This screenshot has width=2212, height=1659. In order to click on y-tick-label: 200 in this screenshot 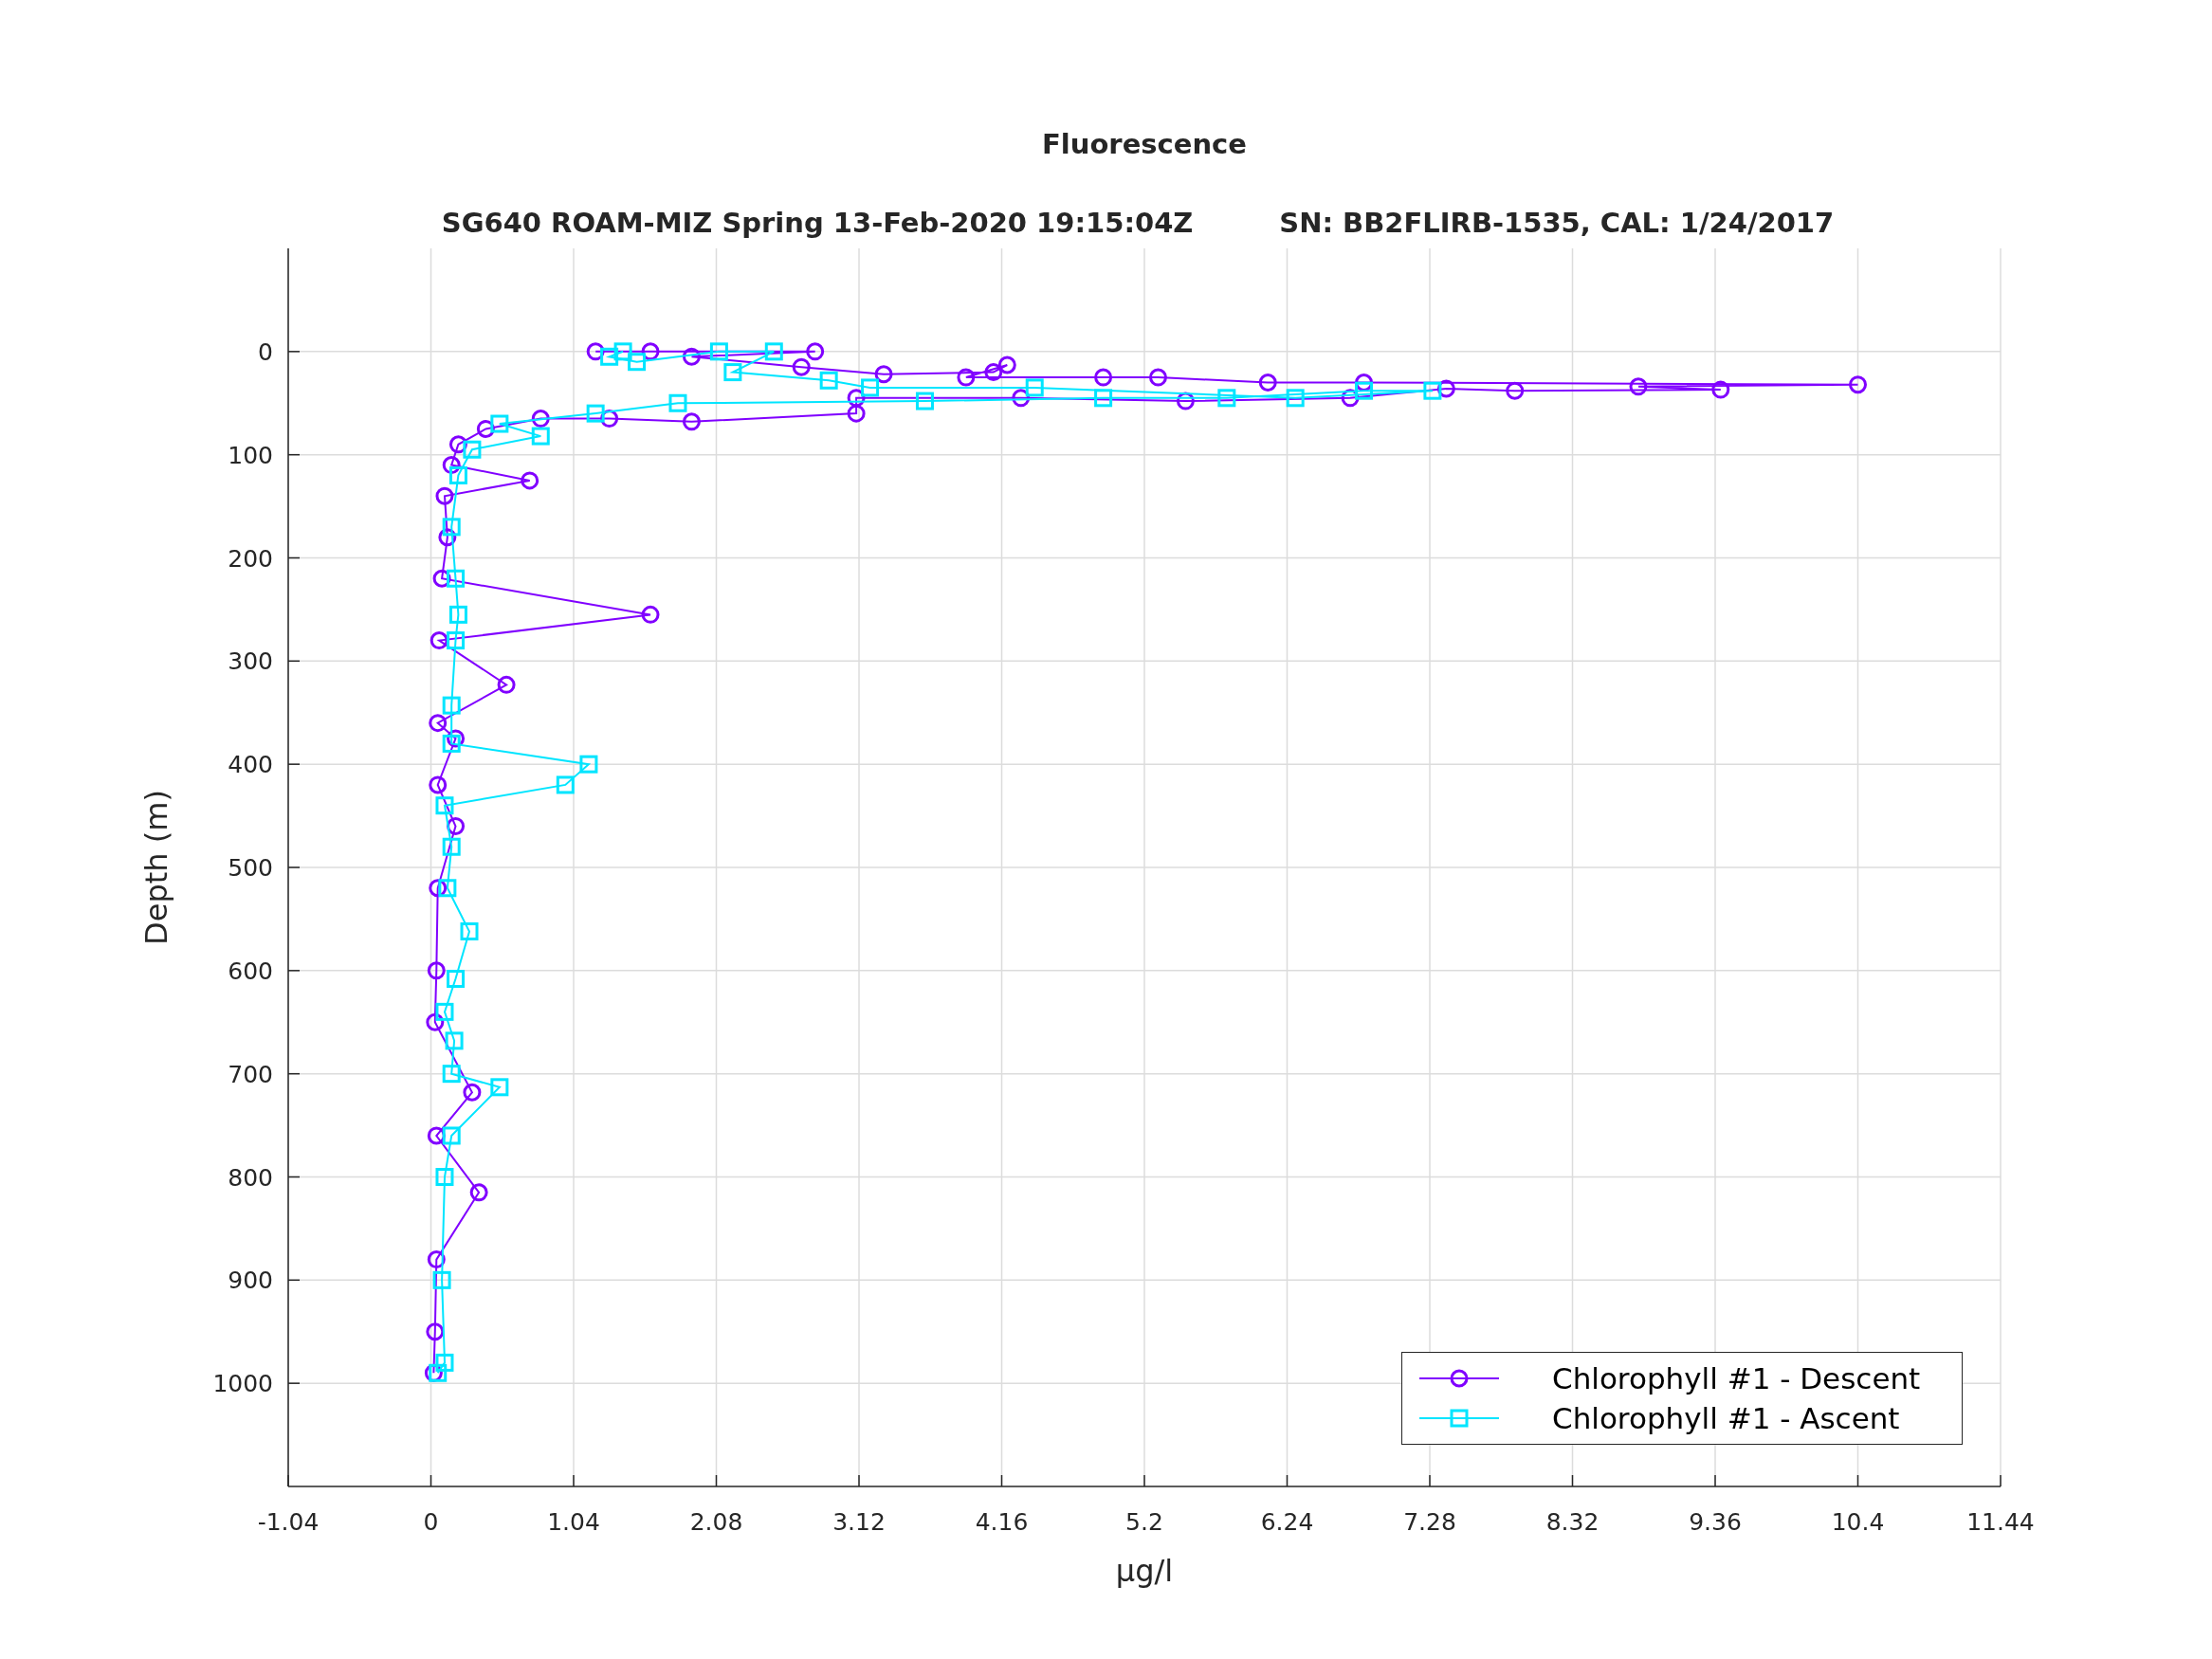, I will do `click(250, 558)`.